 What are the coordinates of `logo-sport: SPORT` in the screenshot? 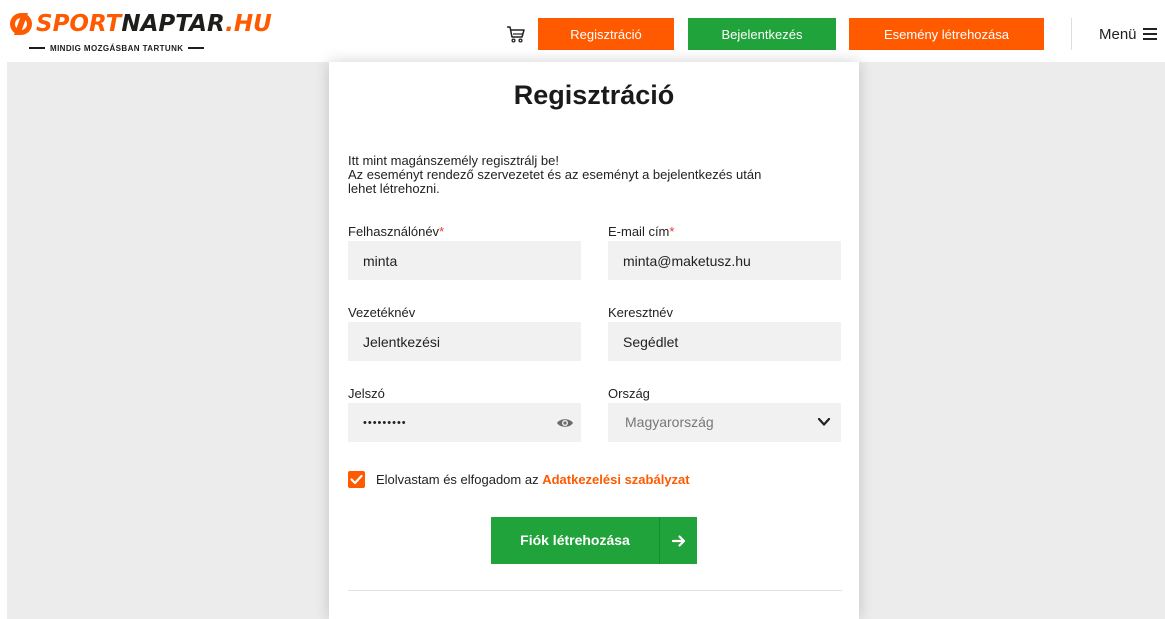 It's located at (79, 24).